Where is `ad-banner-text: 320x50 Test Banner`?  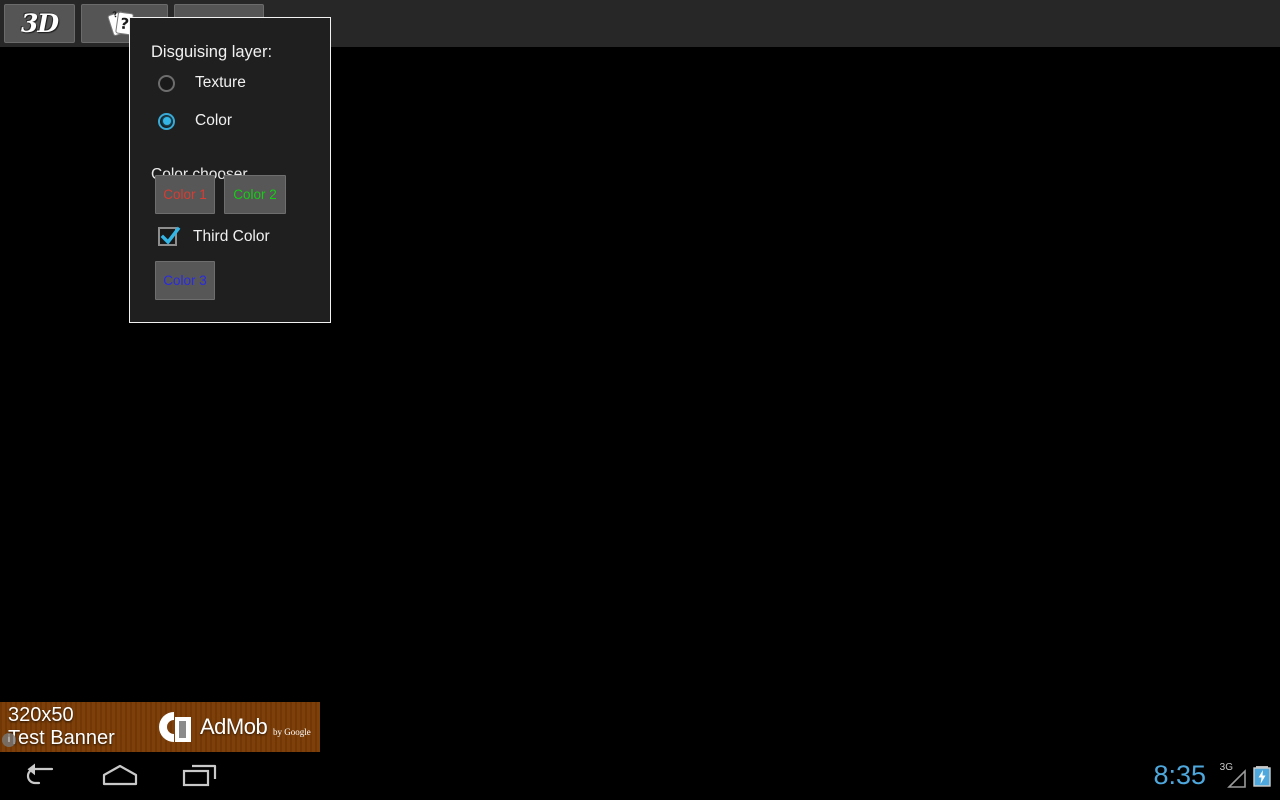 ad-banner-text: 320x50 Test Banner is located at coordinates (61, 727).